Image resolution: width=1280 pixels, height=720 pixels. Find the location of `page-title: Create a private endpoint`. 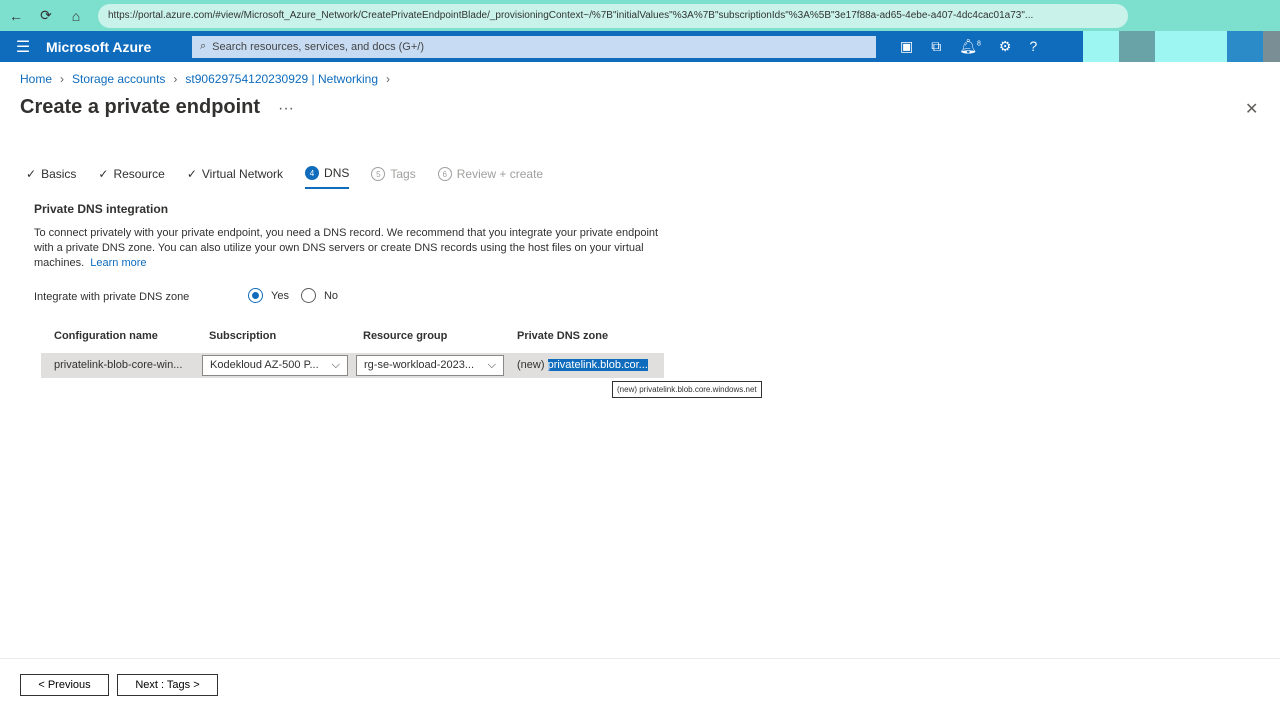

page-title: Create a private endpoint is located at coordinates (140, 107).